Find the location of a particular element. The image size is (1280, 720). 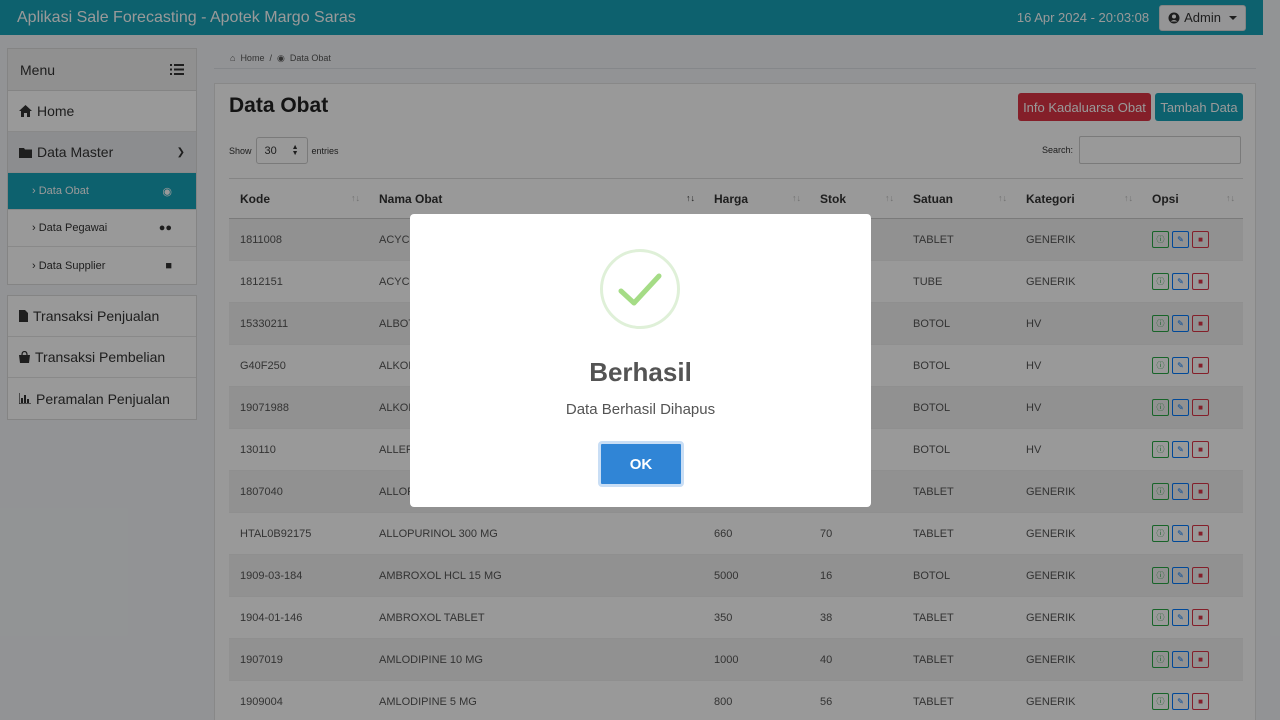

ok-button: OK is located at coordinates (641, 464).